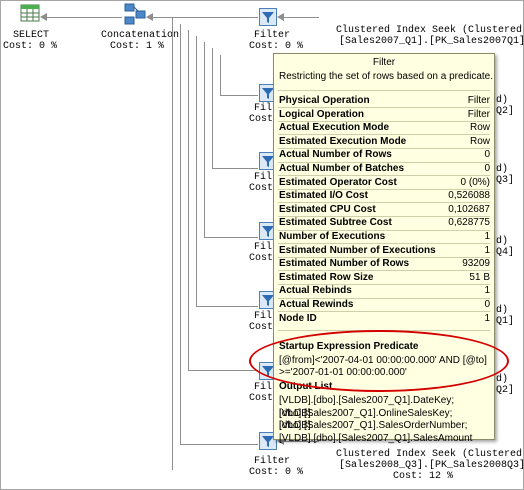 This screenshot has width=524, height=490. I want to click on property-value: 0,102687, so click(469, 209).